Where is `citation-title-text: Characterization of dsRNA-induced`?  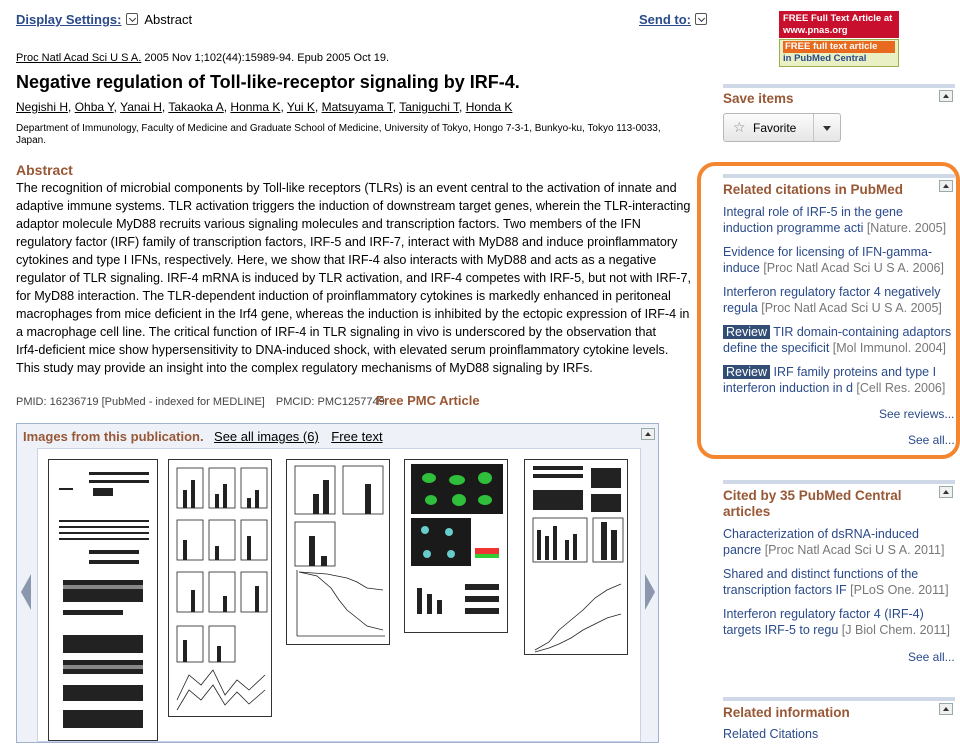
citation-title-text: Characterization of dsRNA-induced is located at coordinates (821, 534).